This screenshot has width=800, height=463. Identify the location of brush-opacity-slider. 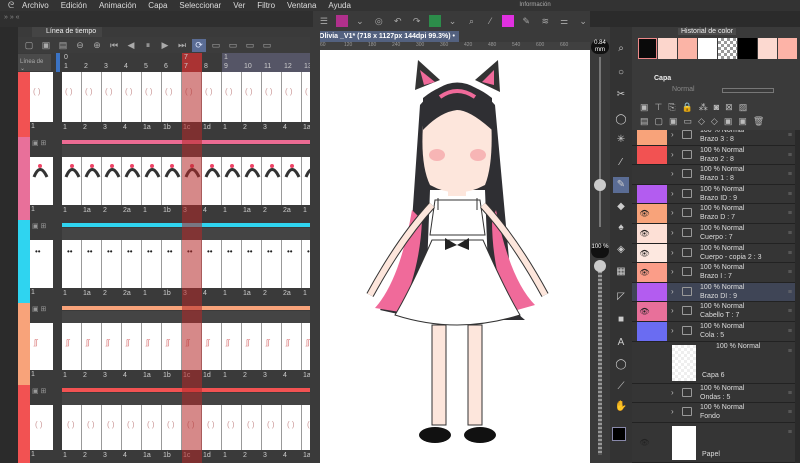
(600, 360).